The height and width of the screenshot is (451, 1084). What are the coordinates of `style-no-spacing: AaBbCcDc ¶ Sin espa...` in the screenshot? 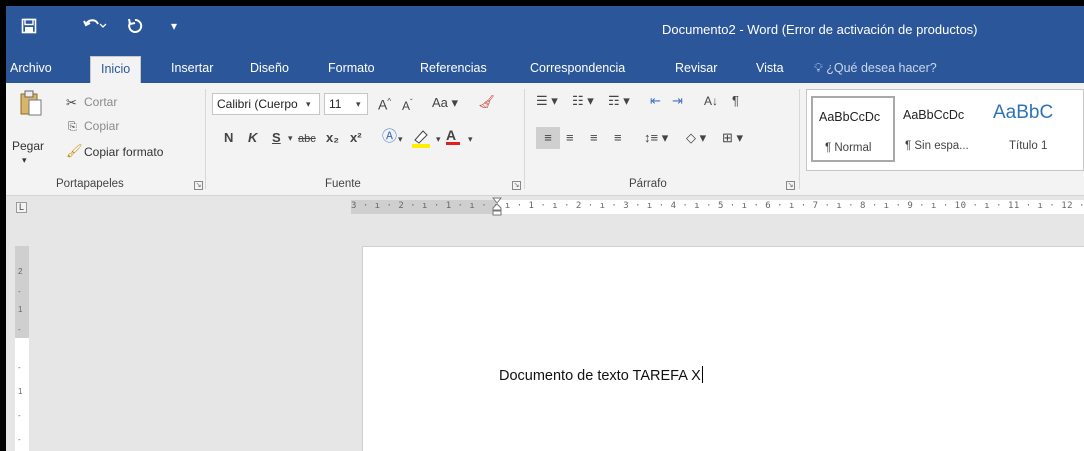 It's located at (941, 129).